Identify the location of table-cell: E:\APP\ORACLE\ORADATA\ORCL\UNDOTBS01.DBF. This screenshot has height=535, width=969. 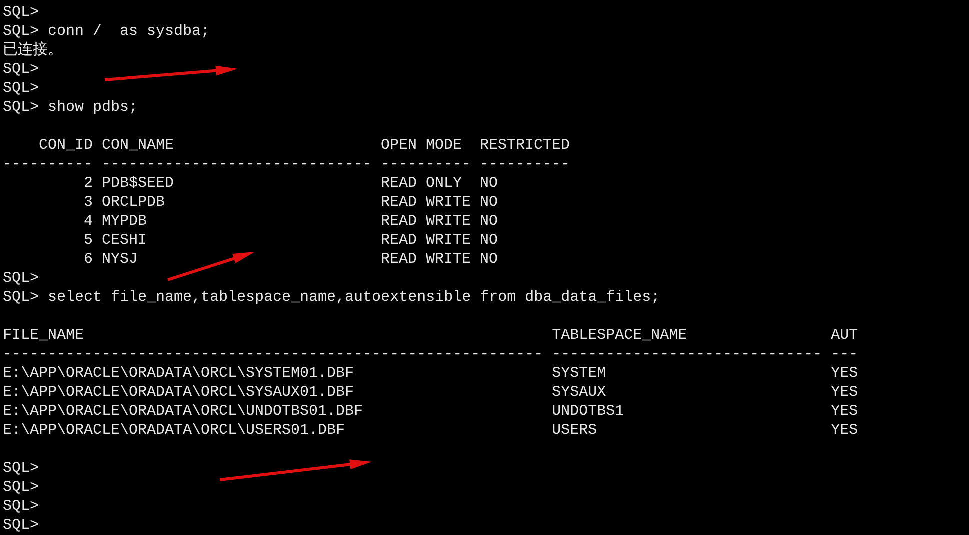
(183, 411).